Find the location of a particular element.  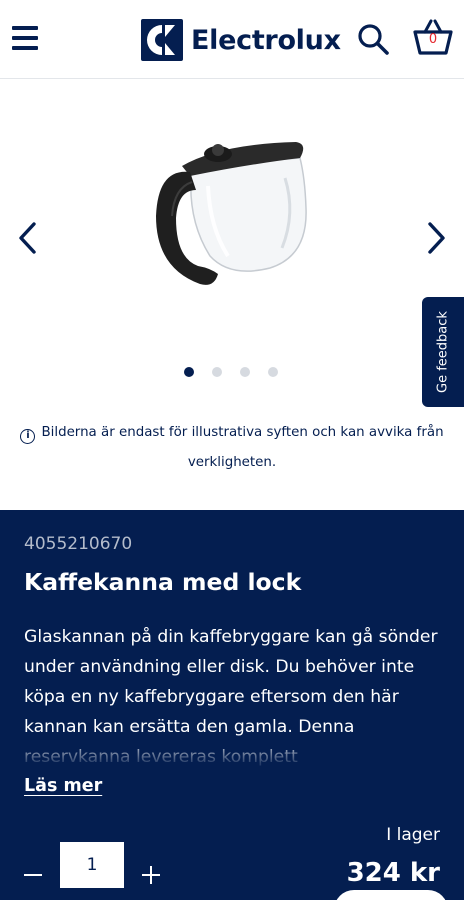

site-header: Electrolux 0 is located at coordinates (232, 39).